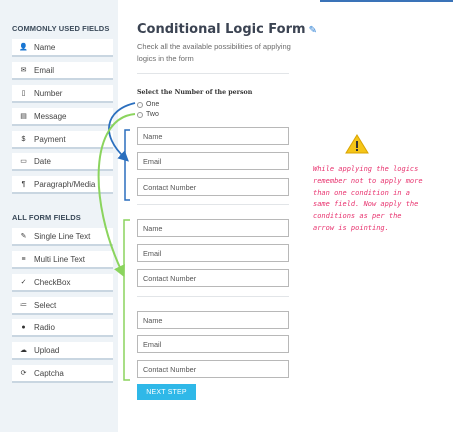  What do you see at coordinates (62, 328) in the screenshot?
I see `field-radio-button: ● Radio` at bounding box center [62, 328].